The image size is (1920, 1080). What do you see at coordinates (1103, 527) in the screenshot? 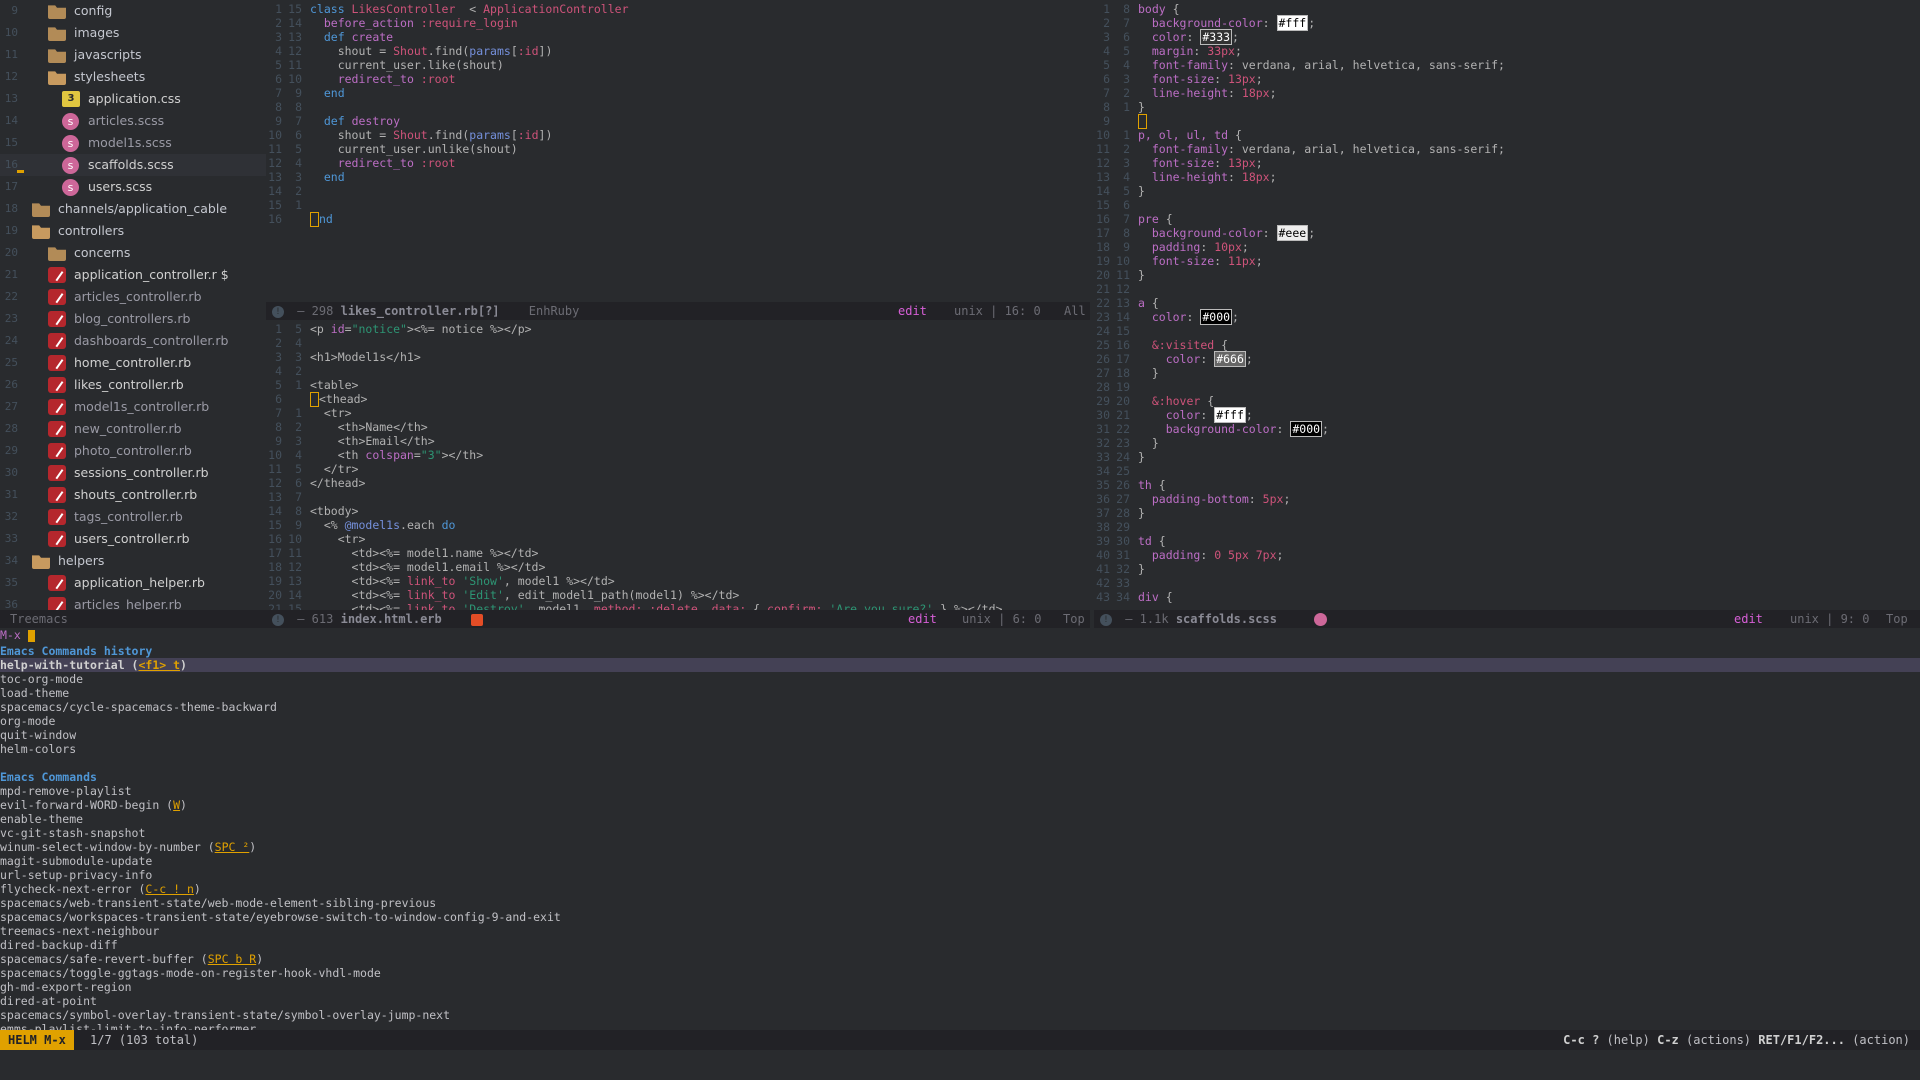
I see `line-number: 38` at bounding box center [1103, 527].